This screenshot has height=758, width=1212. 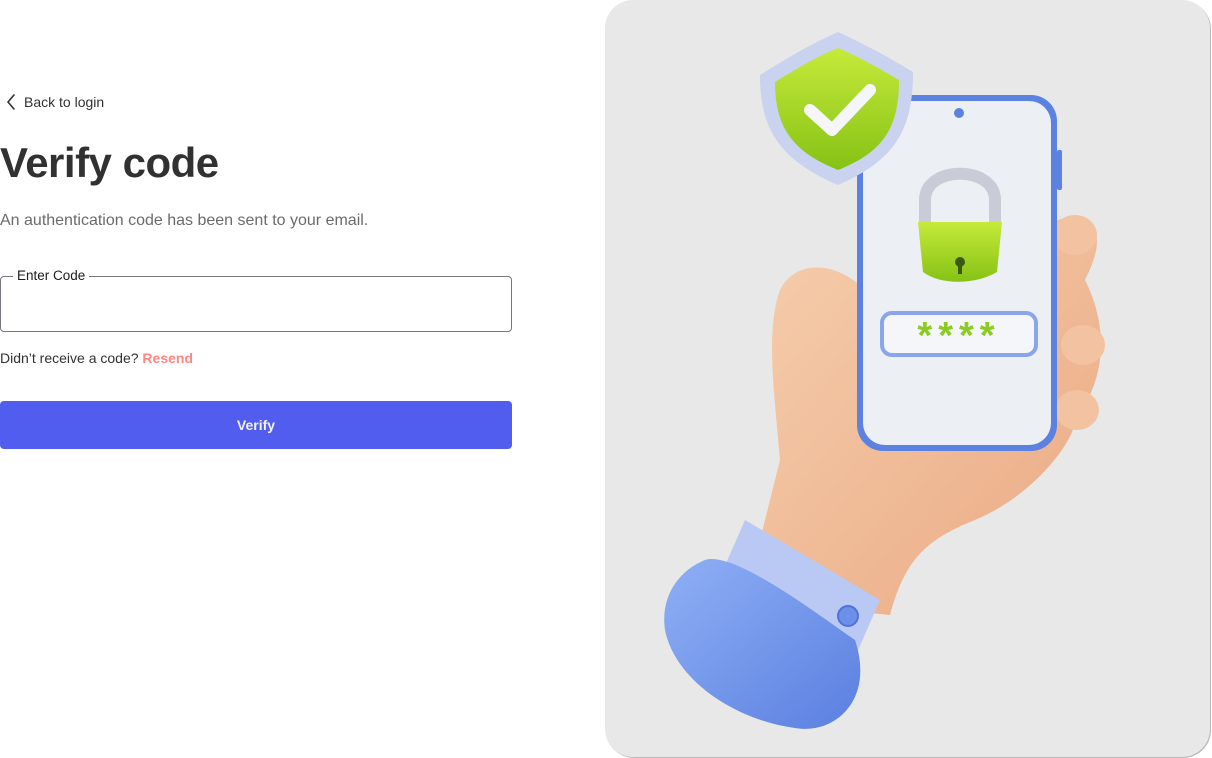 What do you see at coordinates (256, 425) in the screenshot?
I see `verify-button: Verify` at bounding box center [256, 425].